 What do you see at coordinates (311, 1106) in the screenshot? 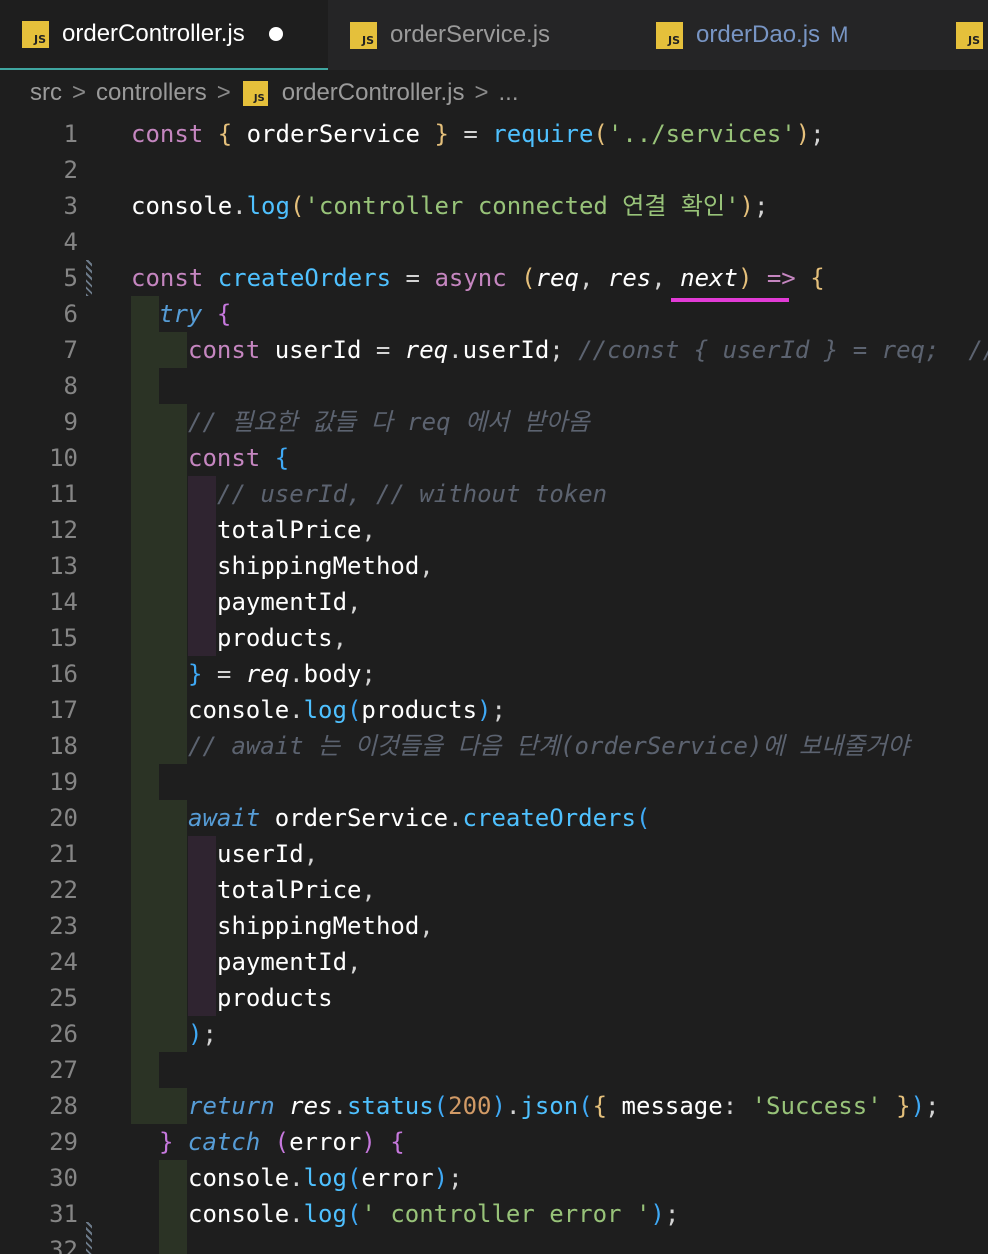
I see `code-token: res` at bounding box center [311, 1106].